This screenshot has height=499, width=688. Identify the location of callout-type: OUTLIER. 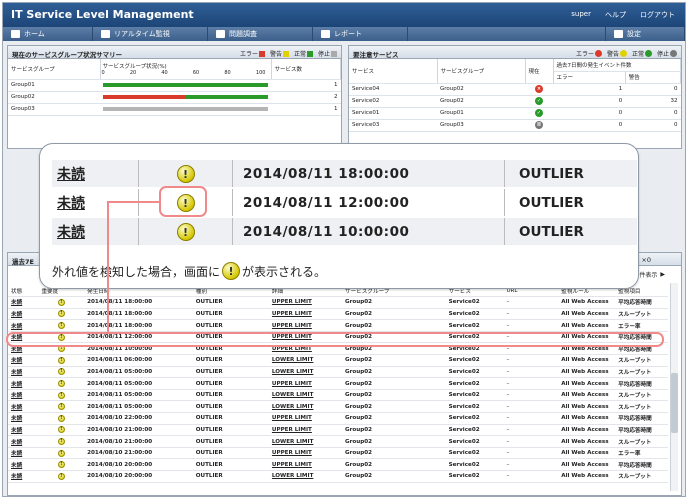
(551, 173).